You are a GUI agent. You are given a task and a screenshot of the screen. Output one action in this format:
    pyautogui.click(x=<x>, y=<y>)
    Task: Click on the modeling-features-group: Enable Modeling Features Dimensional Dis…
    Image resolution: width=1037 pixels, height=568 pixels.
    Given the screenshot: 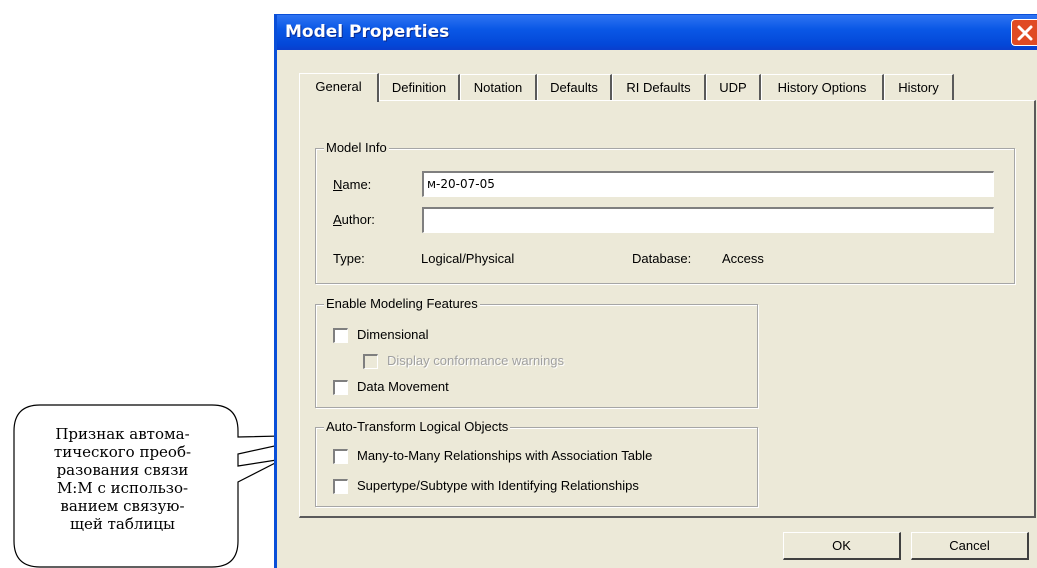 What is the action you would take?
    pyautogui.click(x=536, y=352)
    